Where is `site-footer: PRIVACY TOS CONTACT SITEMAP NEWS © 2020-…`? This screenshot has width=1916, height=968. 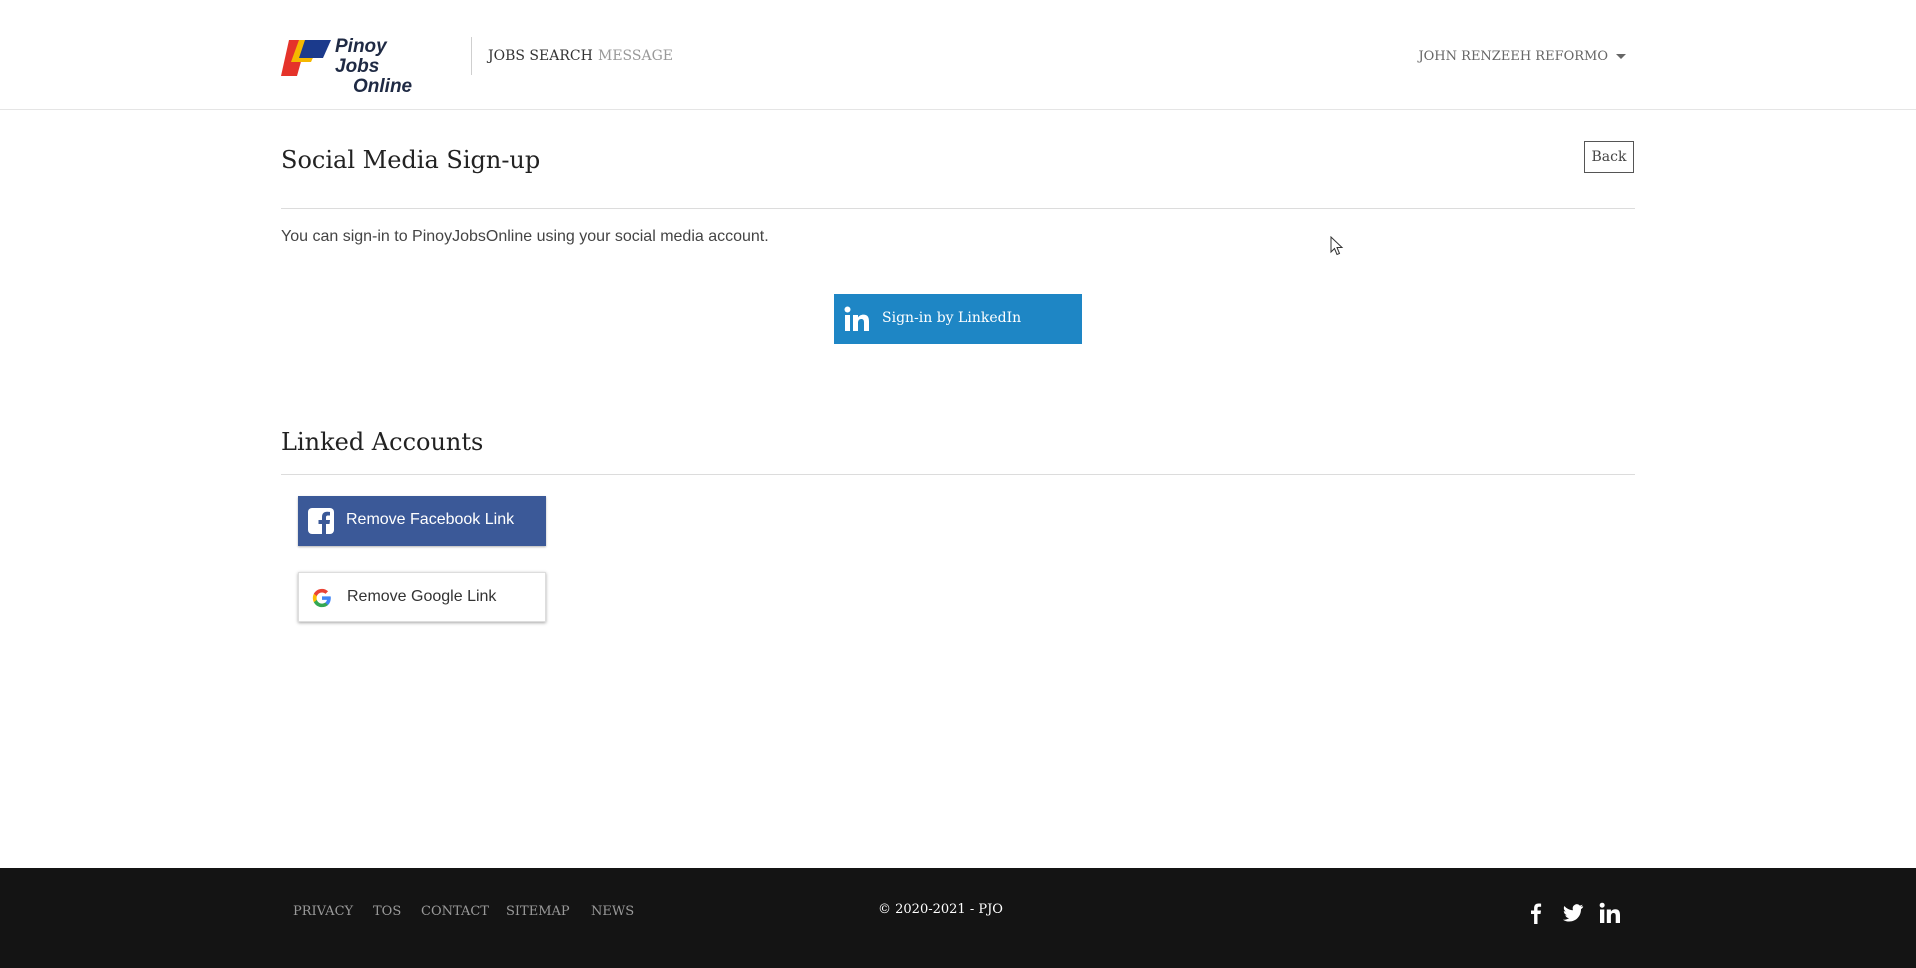
site-footer: PRIVACY TOS CONTACT SITEMAP NEWS © 2020-… is located at coordinates (958, 918).